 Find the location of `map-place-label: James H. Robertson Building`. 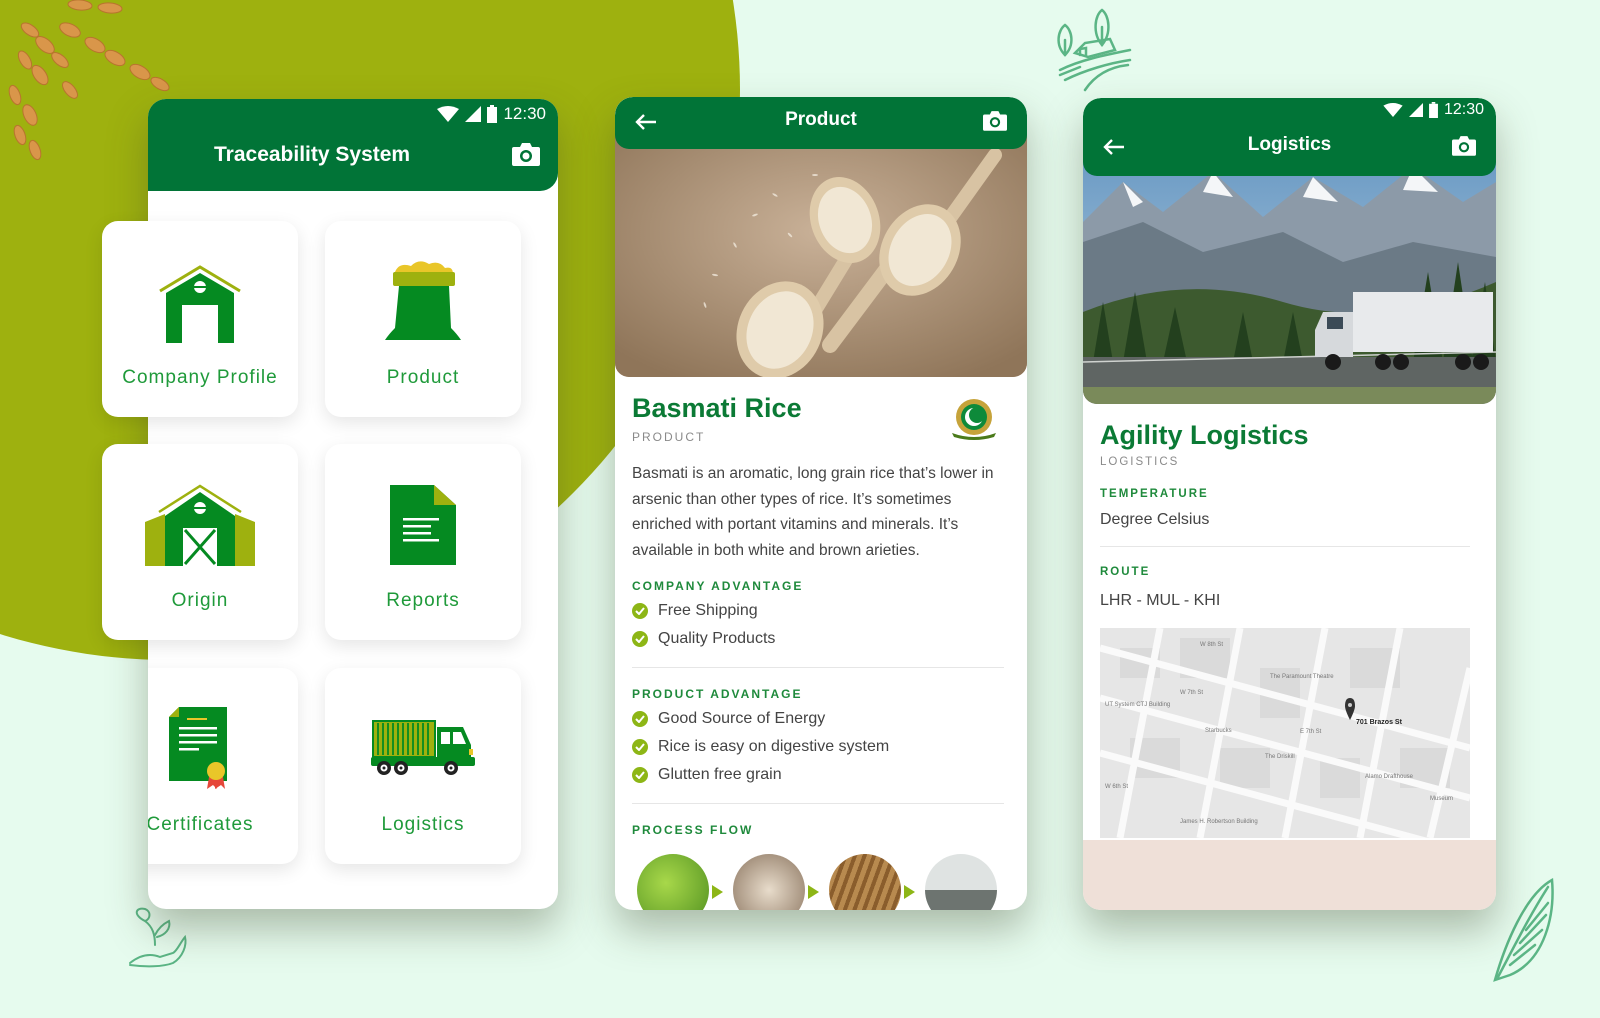

map-place-label: James H. Robertson Building is located at coordinates (1219, 822).